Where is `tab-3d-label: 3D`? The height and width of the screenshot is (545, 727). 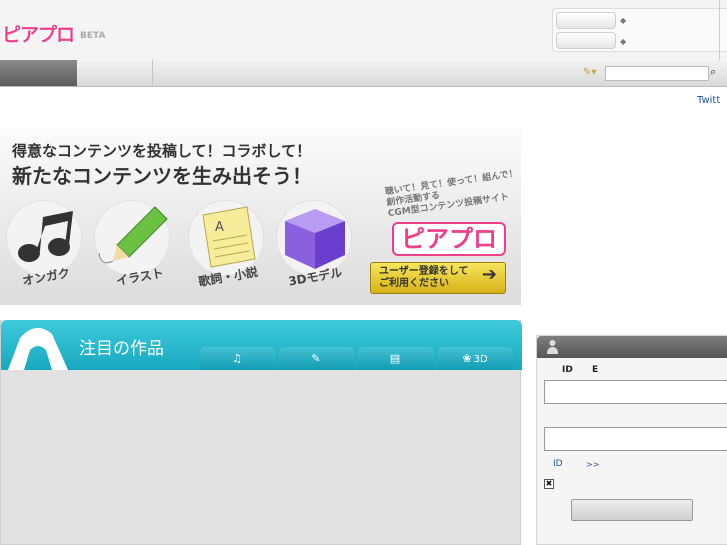 tab-3d-label: 3D is located at coordinates (480, 359).